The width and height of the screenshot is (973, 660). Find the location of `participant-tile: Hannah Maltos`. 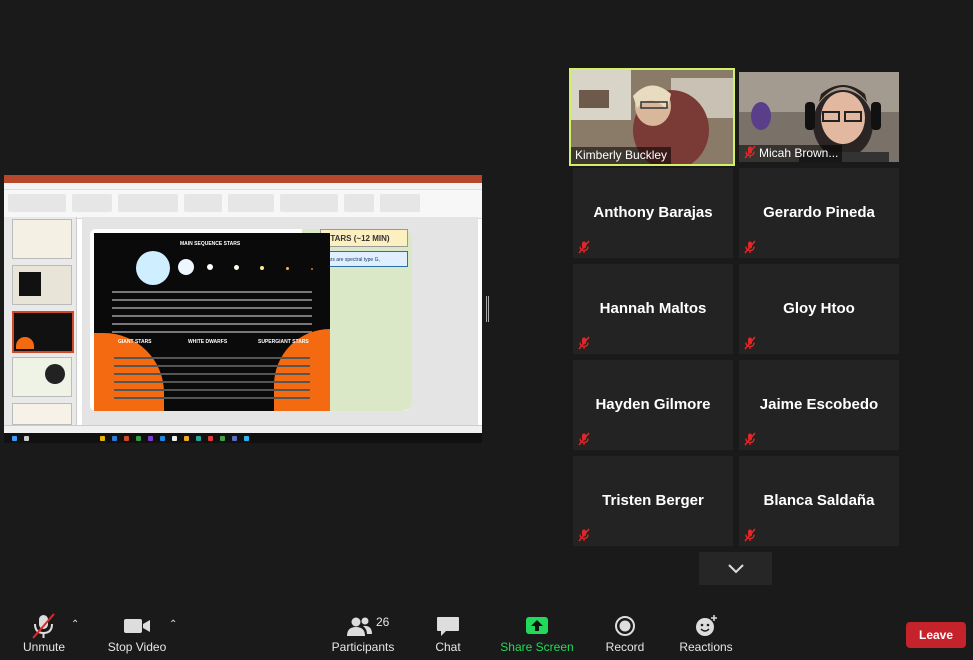

participant-tile: Hannah Maltos is located at coordinates (653, 309).